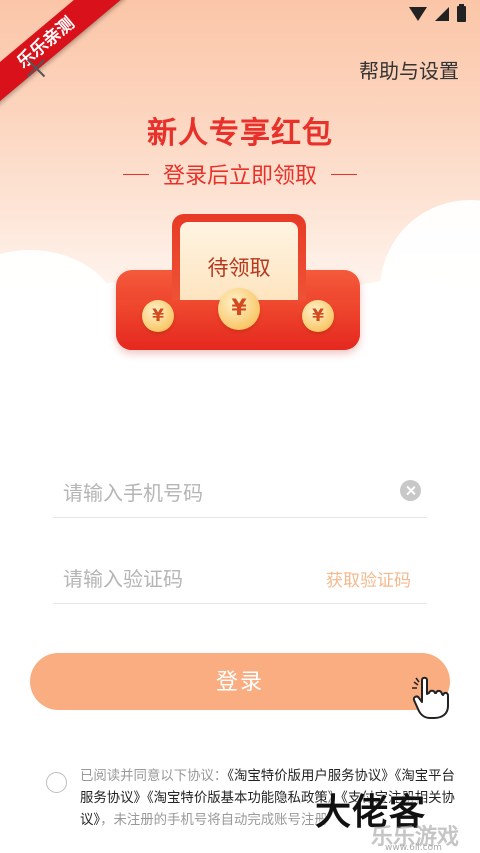 The height and width of the screenshot is (853, 480). Describe the element at coordinates (368, 578) in the screenshot. I see `get-code-button: 获取验证码` at that location.